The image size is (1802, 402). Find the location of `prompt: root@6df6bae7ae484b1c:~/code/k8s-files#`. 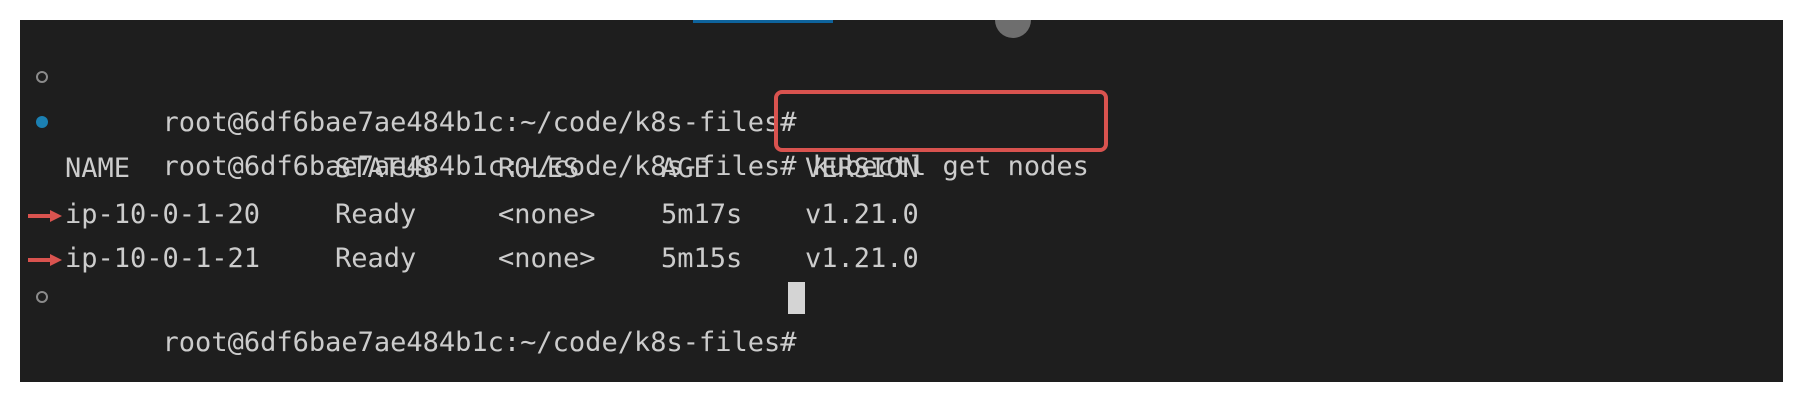

prompt: root@6df6bae7ae484b1c:~/code/k8s-files# is located at coordinates (479, 342).